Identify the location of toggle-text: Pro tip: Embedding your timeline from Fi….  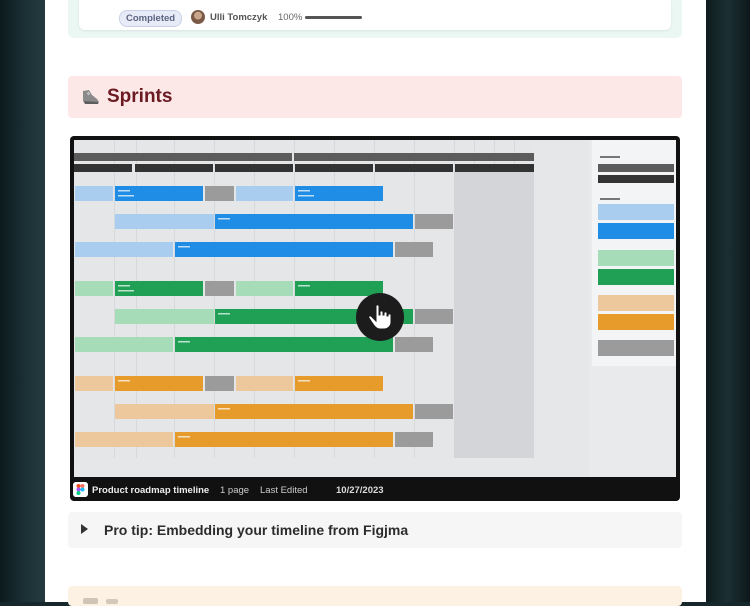
(256, 530).